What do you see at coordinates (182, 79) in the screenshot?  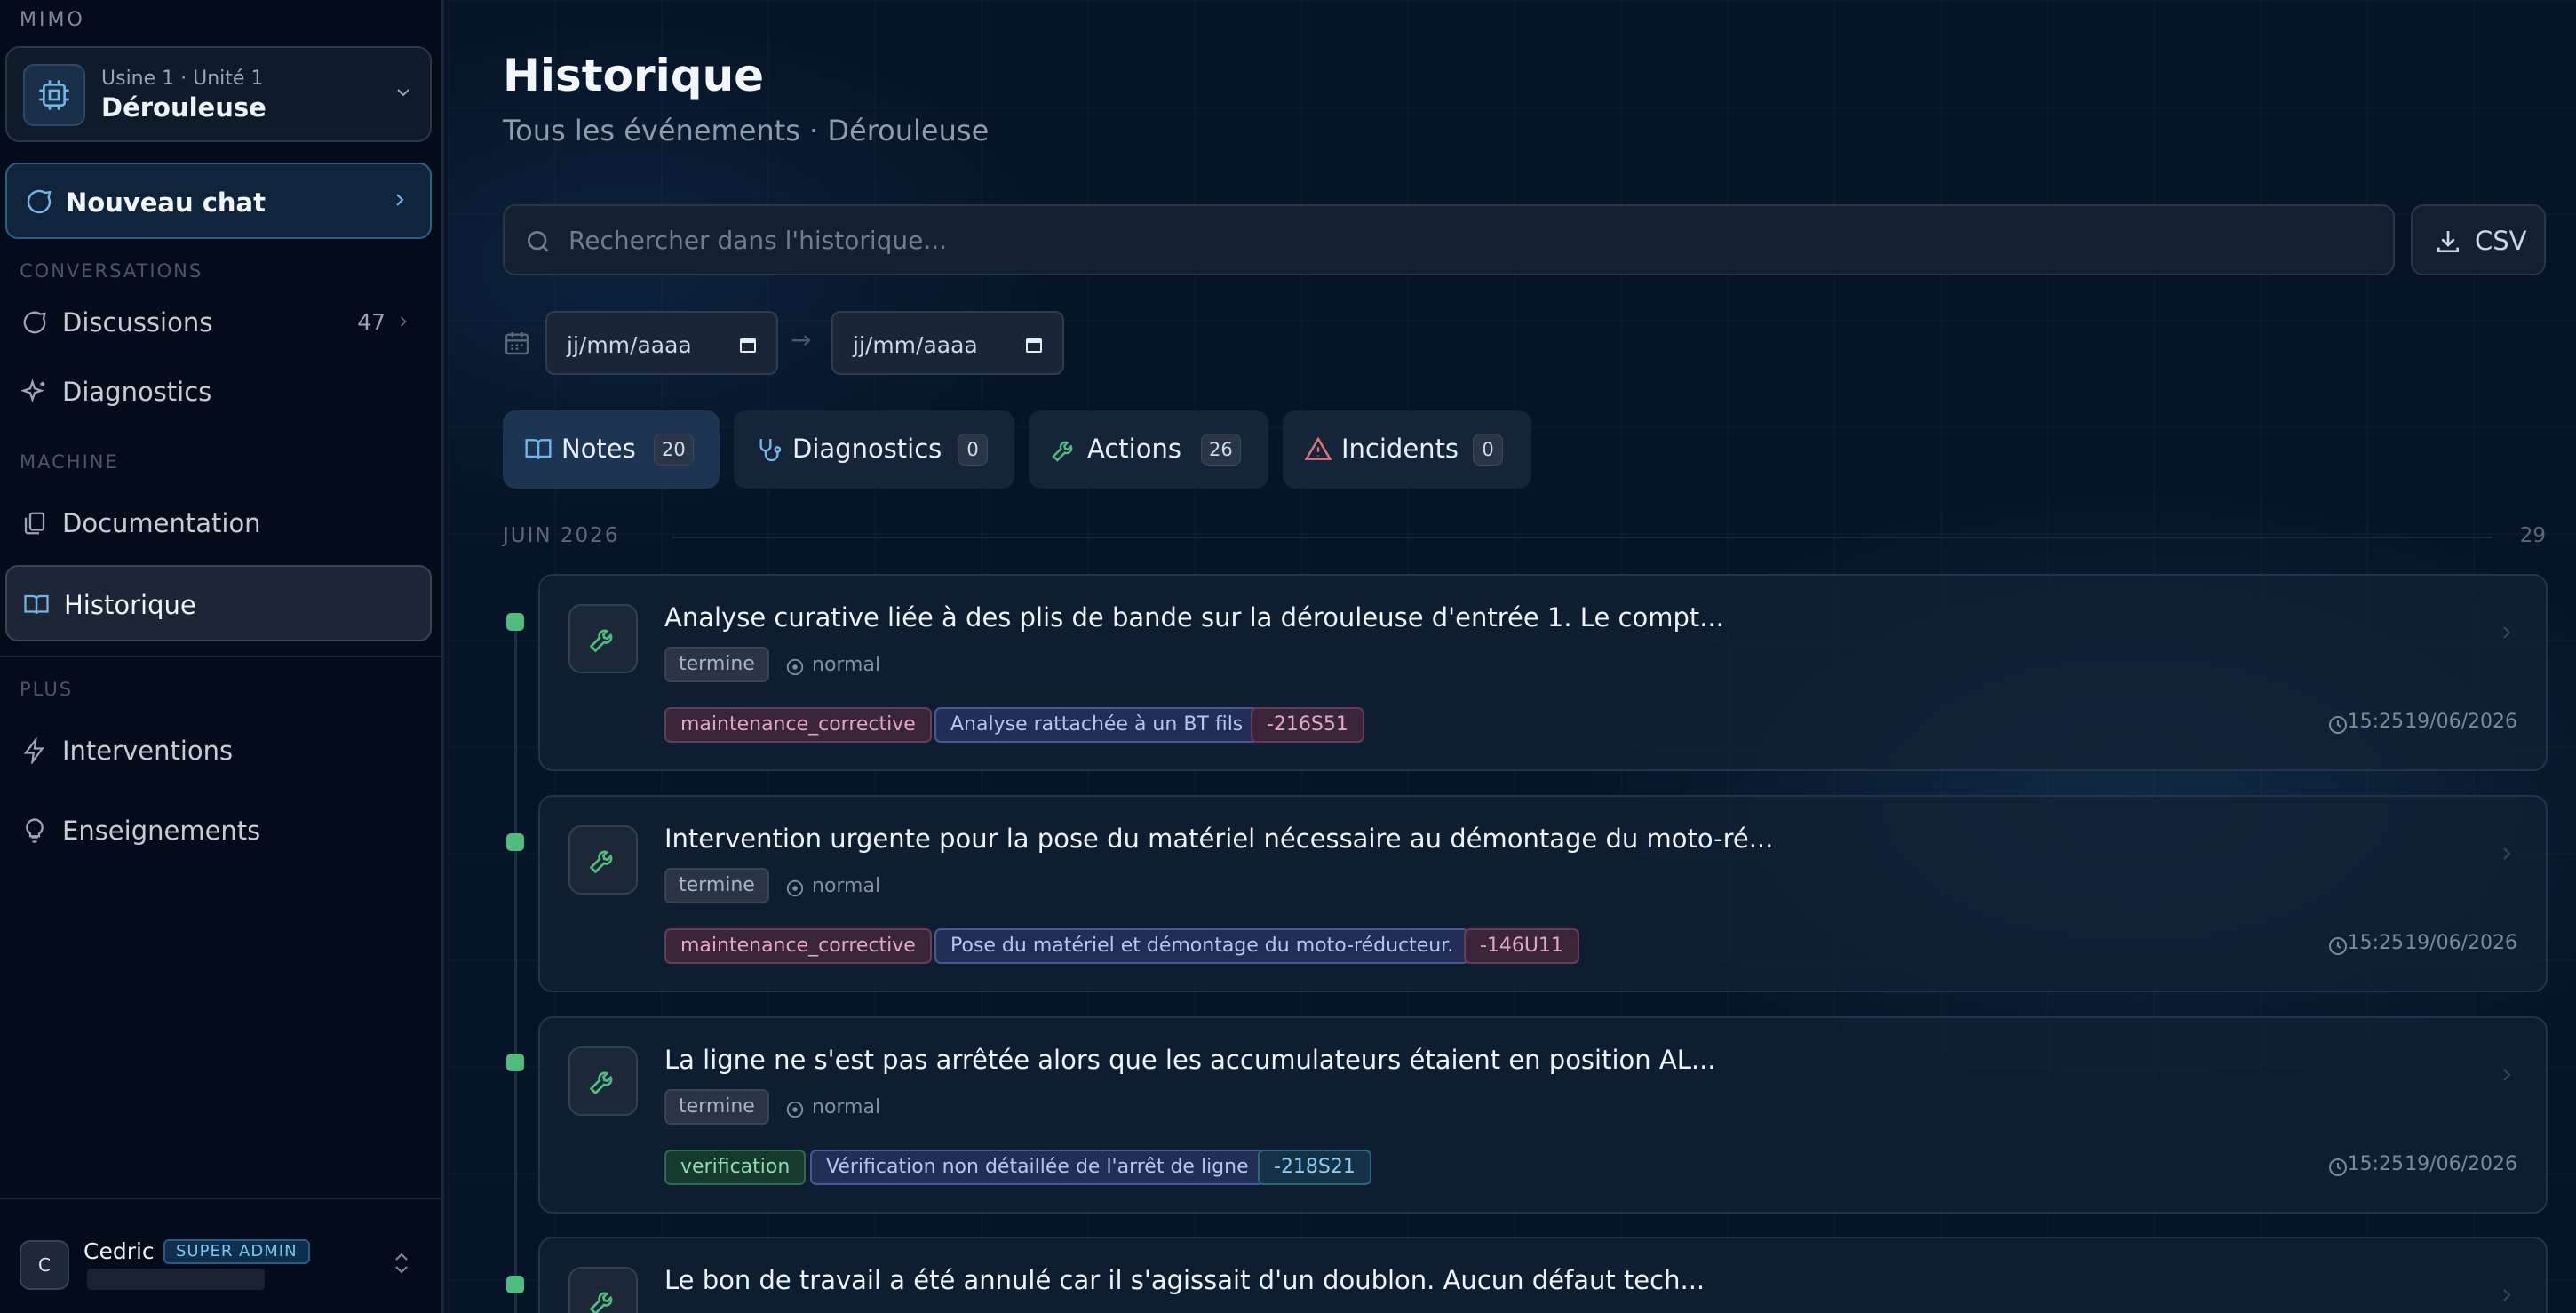 I see `machine-location: Usine 1 · Unité 1` at bounding box center [182, 79].